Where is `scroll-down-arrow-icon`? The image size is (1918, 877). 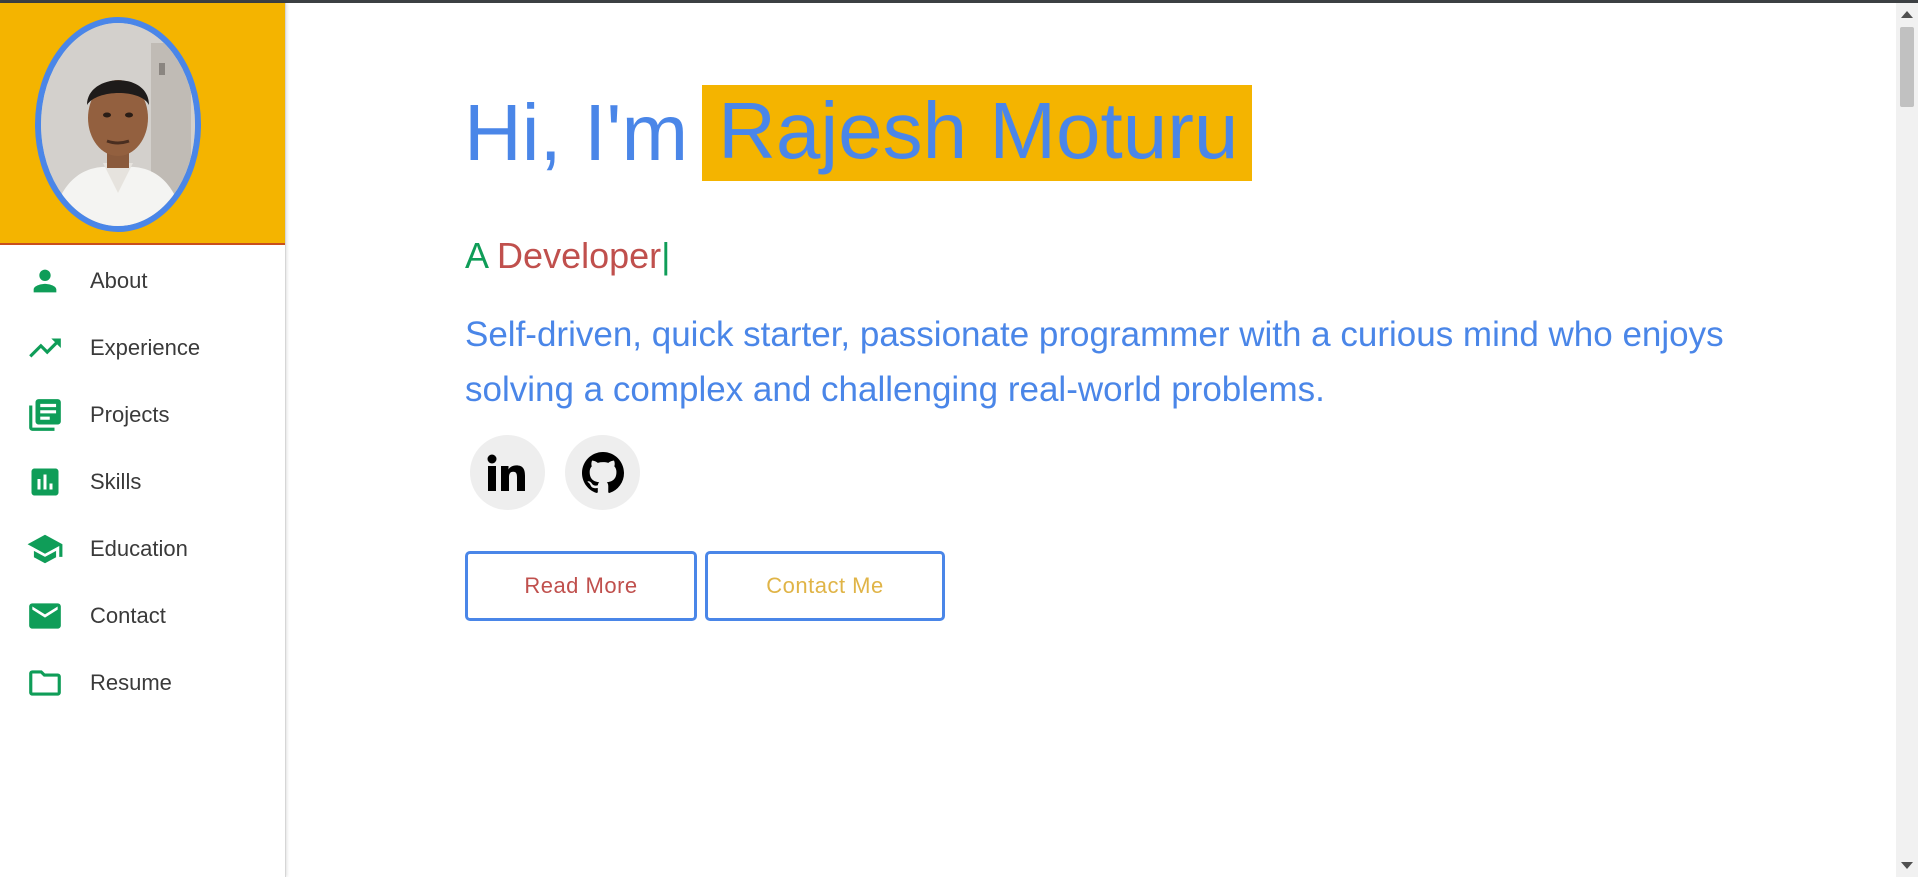 scroll-down-arrow-icon is located at coordinates (1907, 865).